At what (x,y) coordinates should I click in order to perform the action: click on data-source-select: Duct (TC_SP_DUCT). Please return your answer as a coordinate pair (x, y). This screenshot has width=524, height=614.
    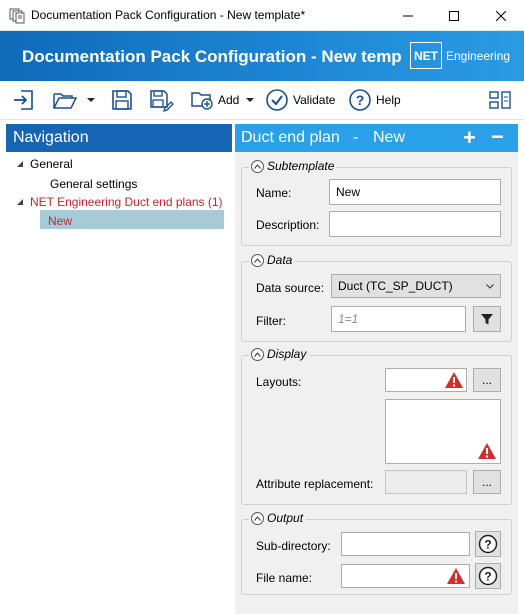
    Looking at the image, I should click on (416, 286).